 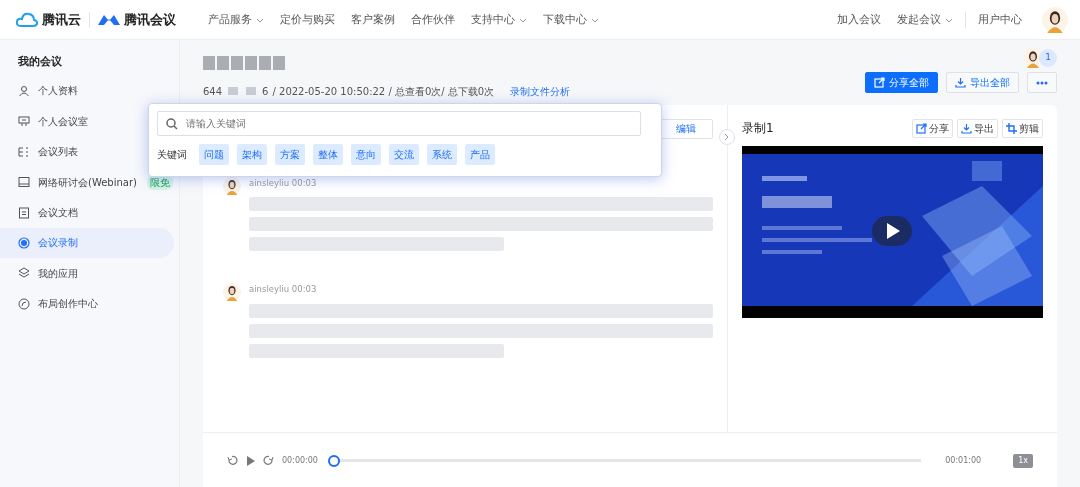 I want to click on nav-link: 下载中心, so click(x=571, y=19).